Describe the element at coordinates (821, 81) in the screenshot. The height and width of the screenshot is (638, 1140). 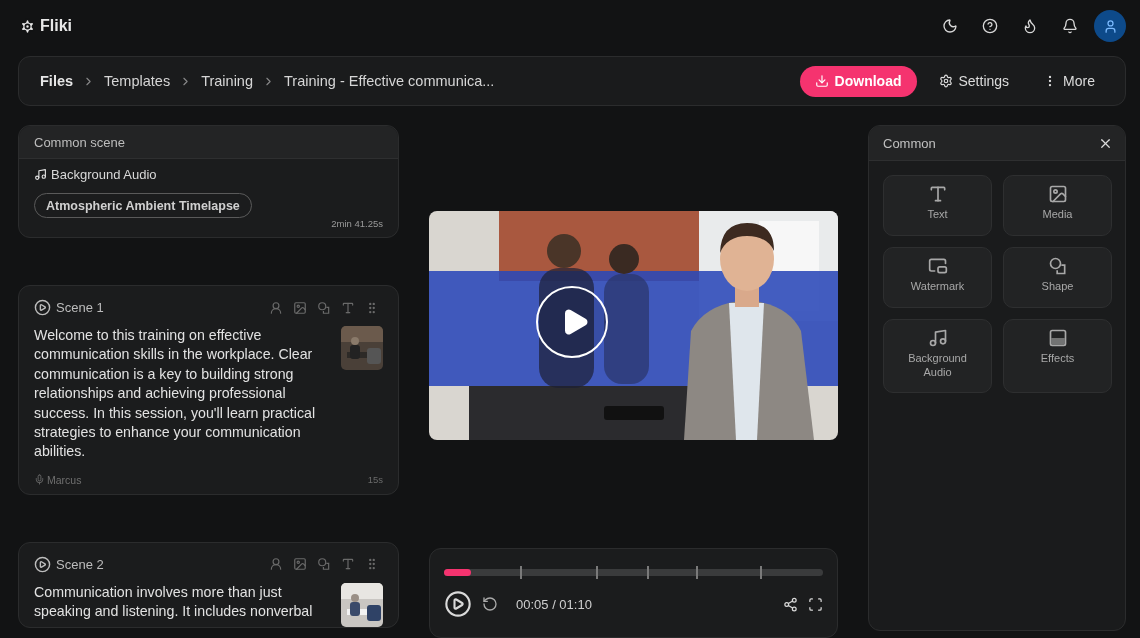
I see `download-icon` at that location.